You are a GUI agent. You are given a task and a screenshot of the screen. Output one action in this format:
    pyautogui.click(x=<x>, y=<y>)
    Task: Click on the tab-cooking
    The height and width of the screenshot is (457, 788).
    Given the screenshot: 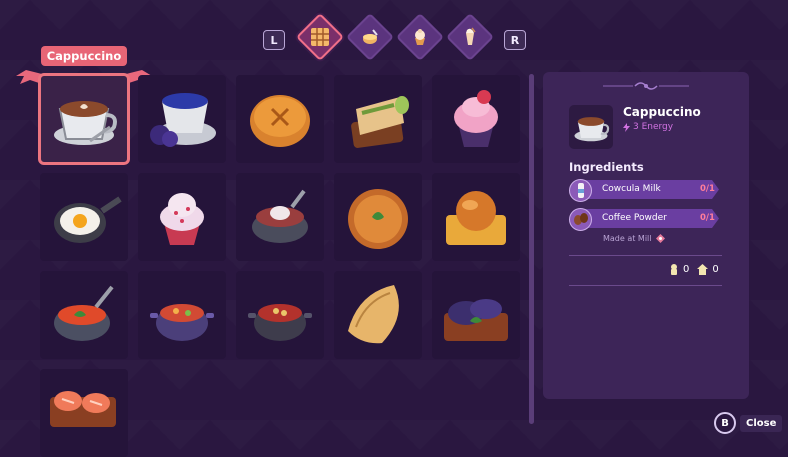 What is the action you would take?
    pyautogui.click(x=370, y=37)
    